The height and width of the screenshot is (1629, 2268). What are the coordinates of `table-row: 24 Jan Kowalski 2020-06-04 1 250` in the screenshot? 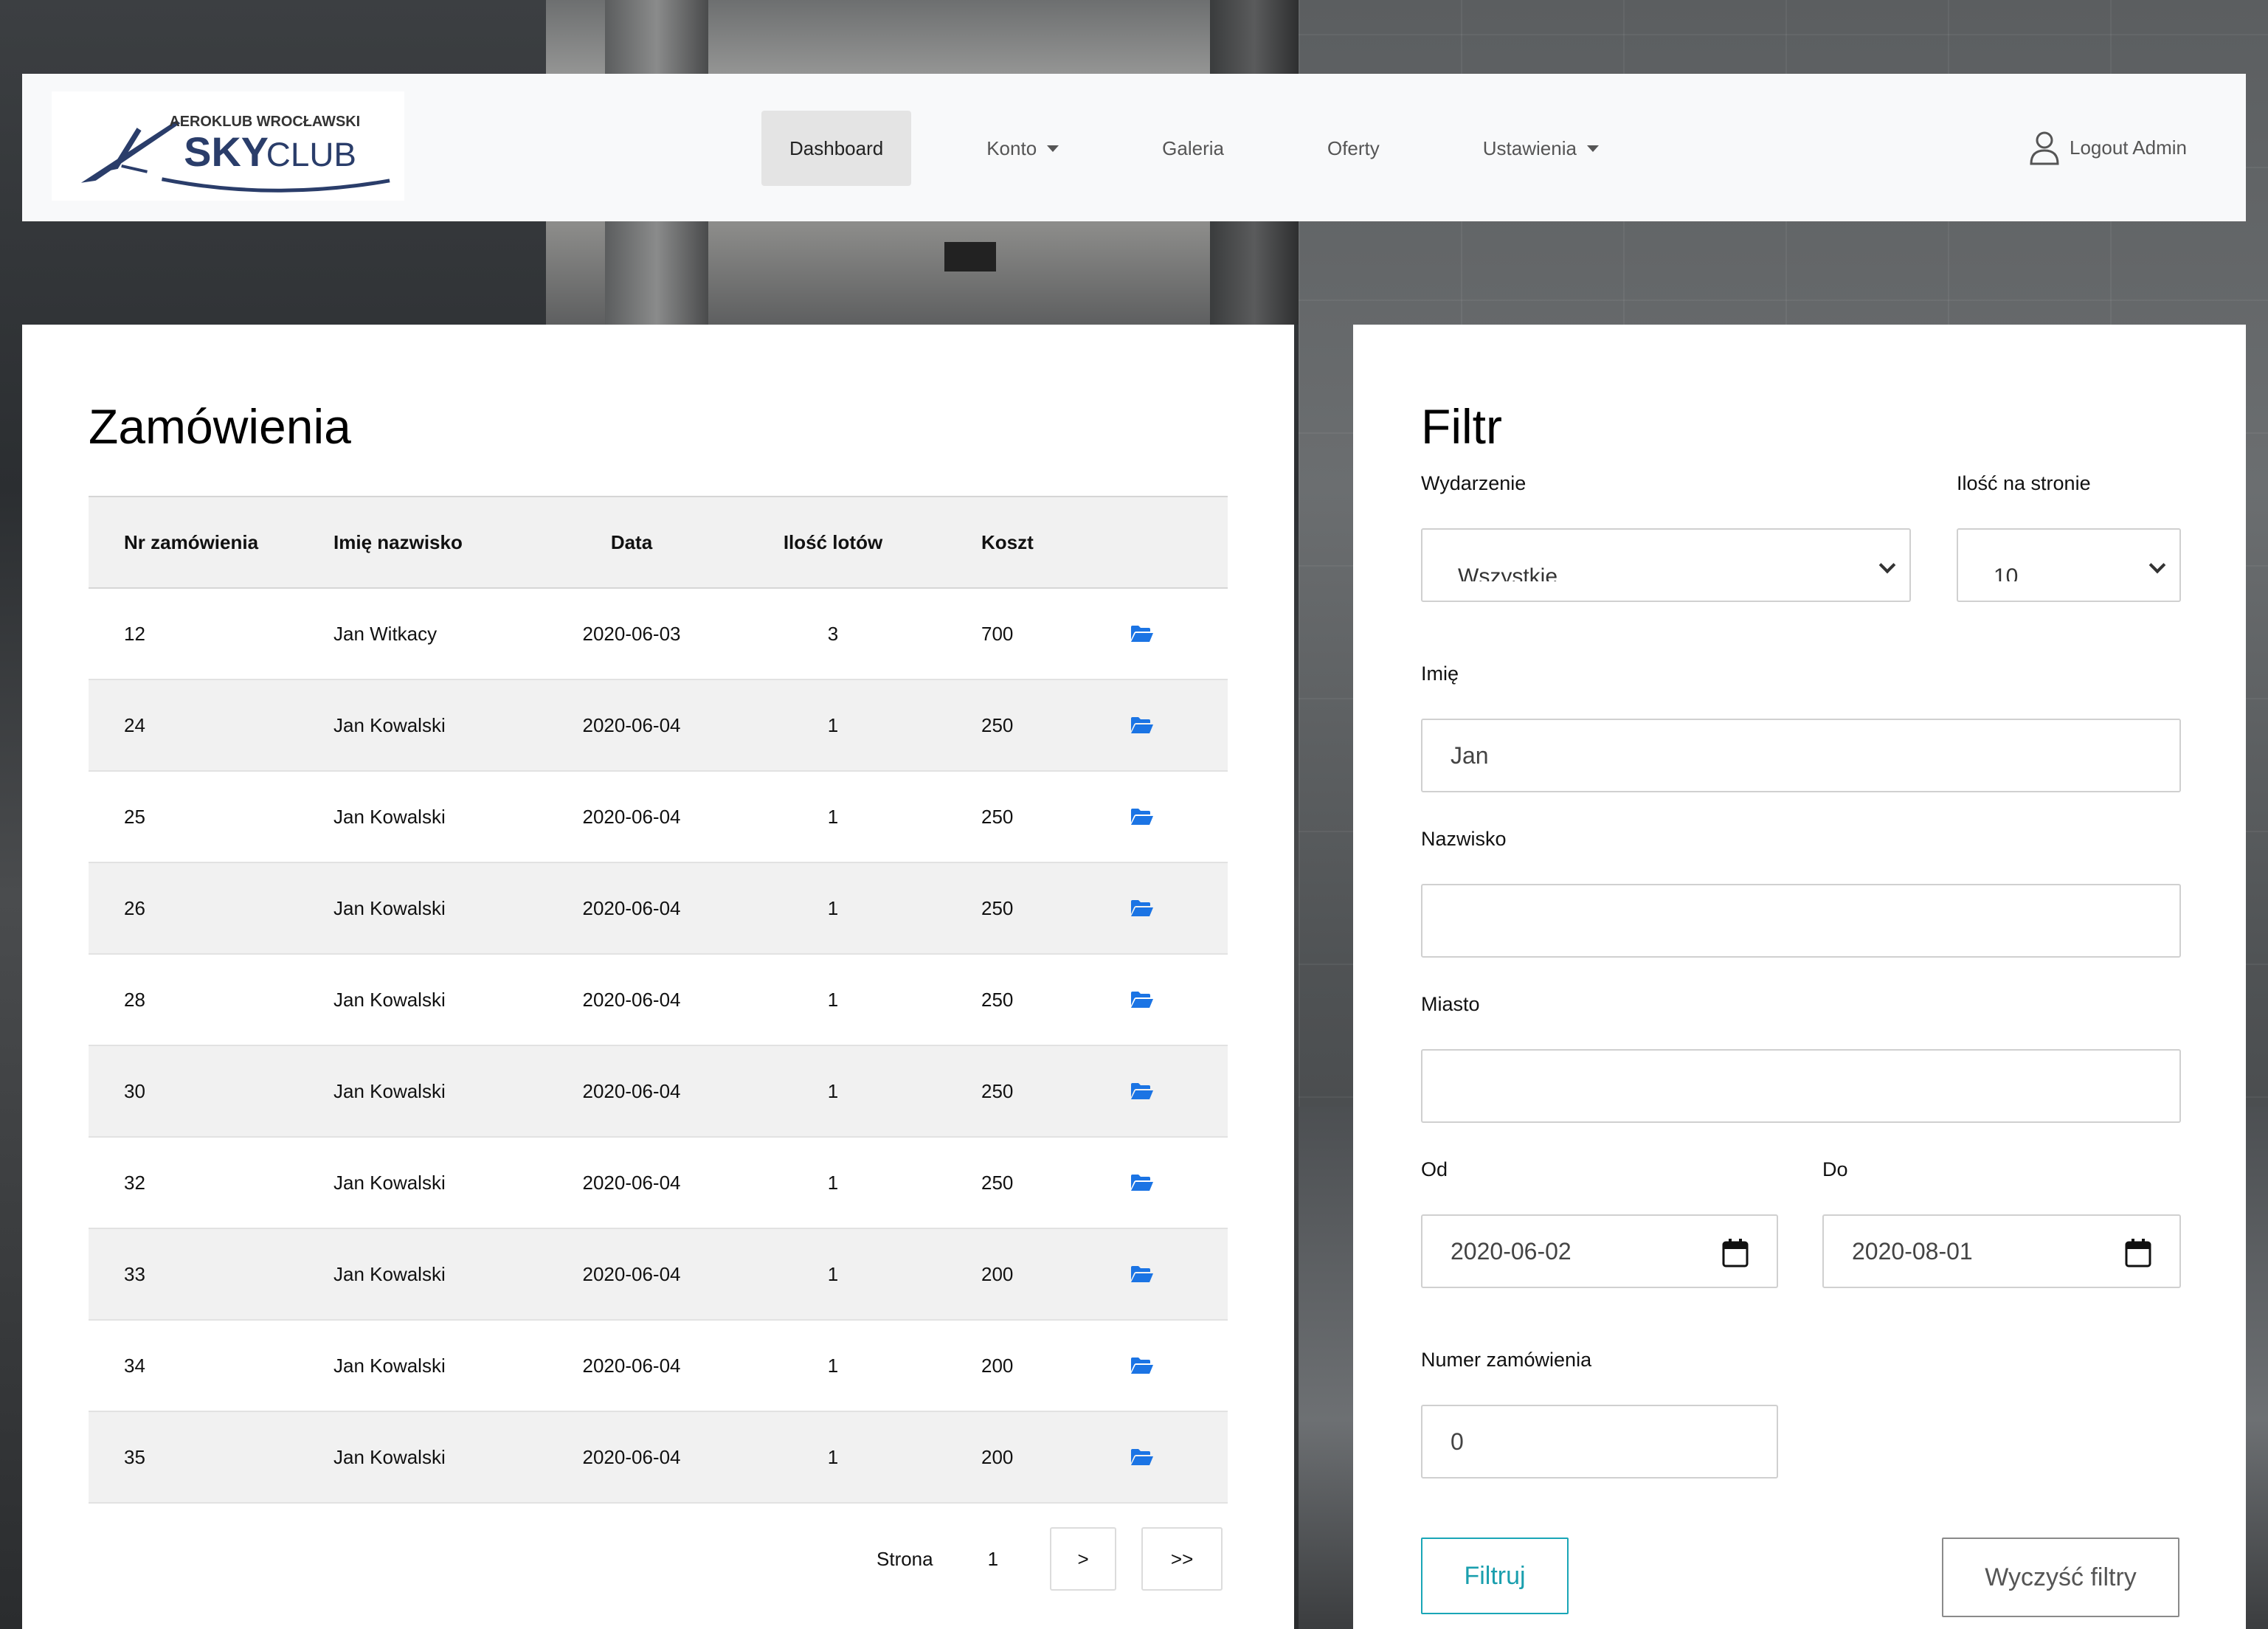 It's located at (658, 726).